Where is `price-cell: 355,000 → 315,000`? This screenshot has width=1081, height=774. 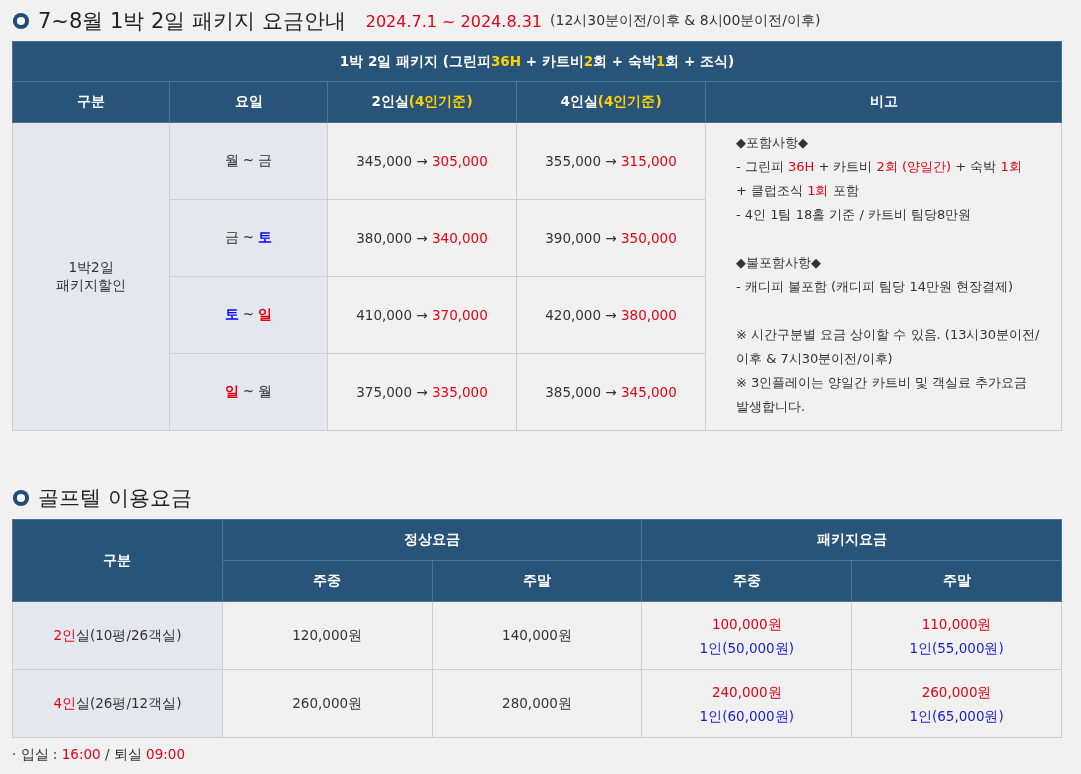 price-cell: 355,000 → 315,000 is located at coordinates (611, 161).